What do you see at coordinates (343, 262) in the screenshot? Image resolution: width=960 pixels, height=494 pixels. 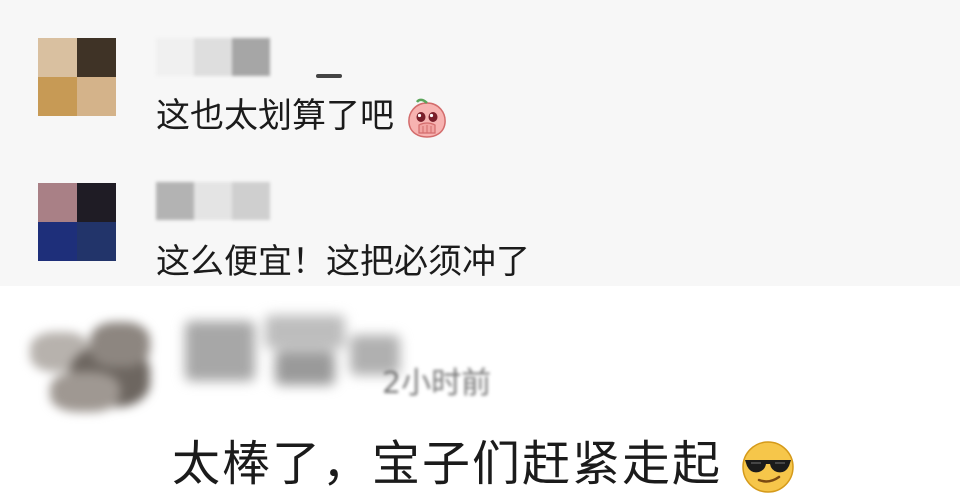 I see `comment-text-content: 这么便宜！这把必须冲了` at bounding box center [343, 262].